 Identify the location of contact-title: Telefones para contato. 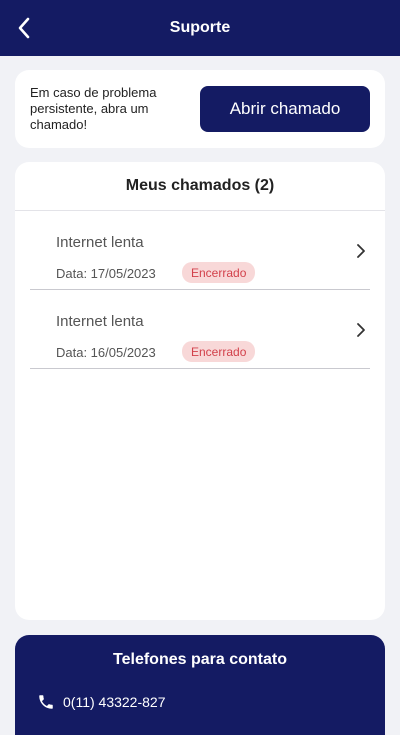
(200, 659).